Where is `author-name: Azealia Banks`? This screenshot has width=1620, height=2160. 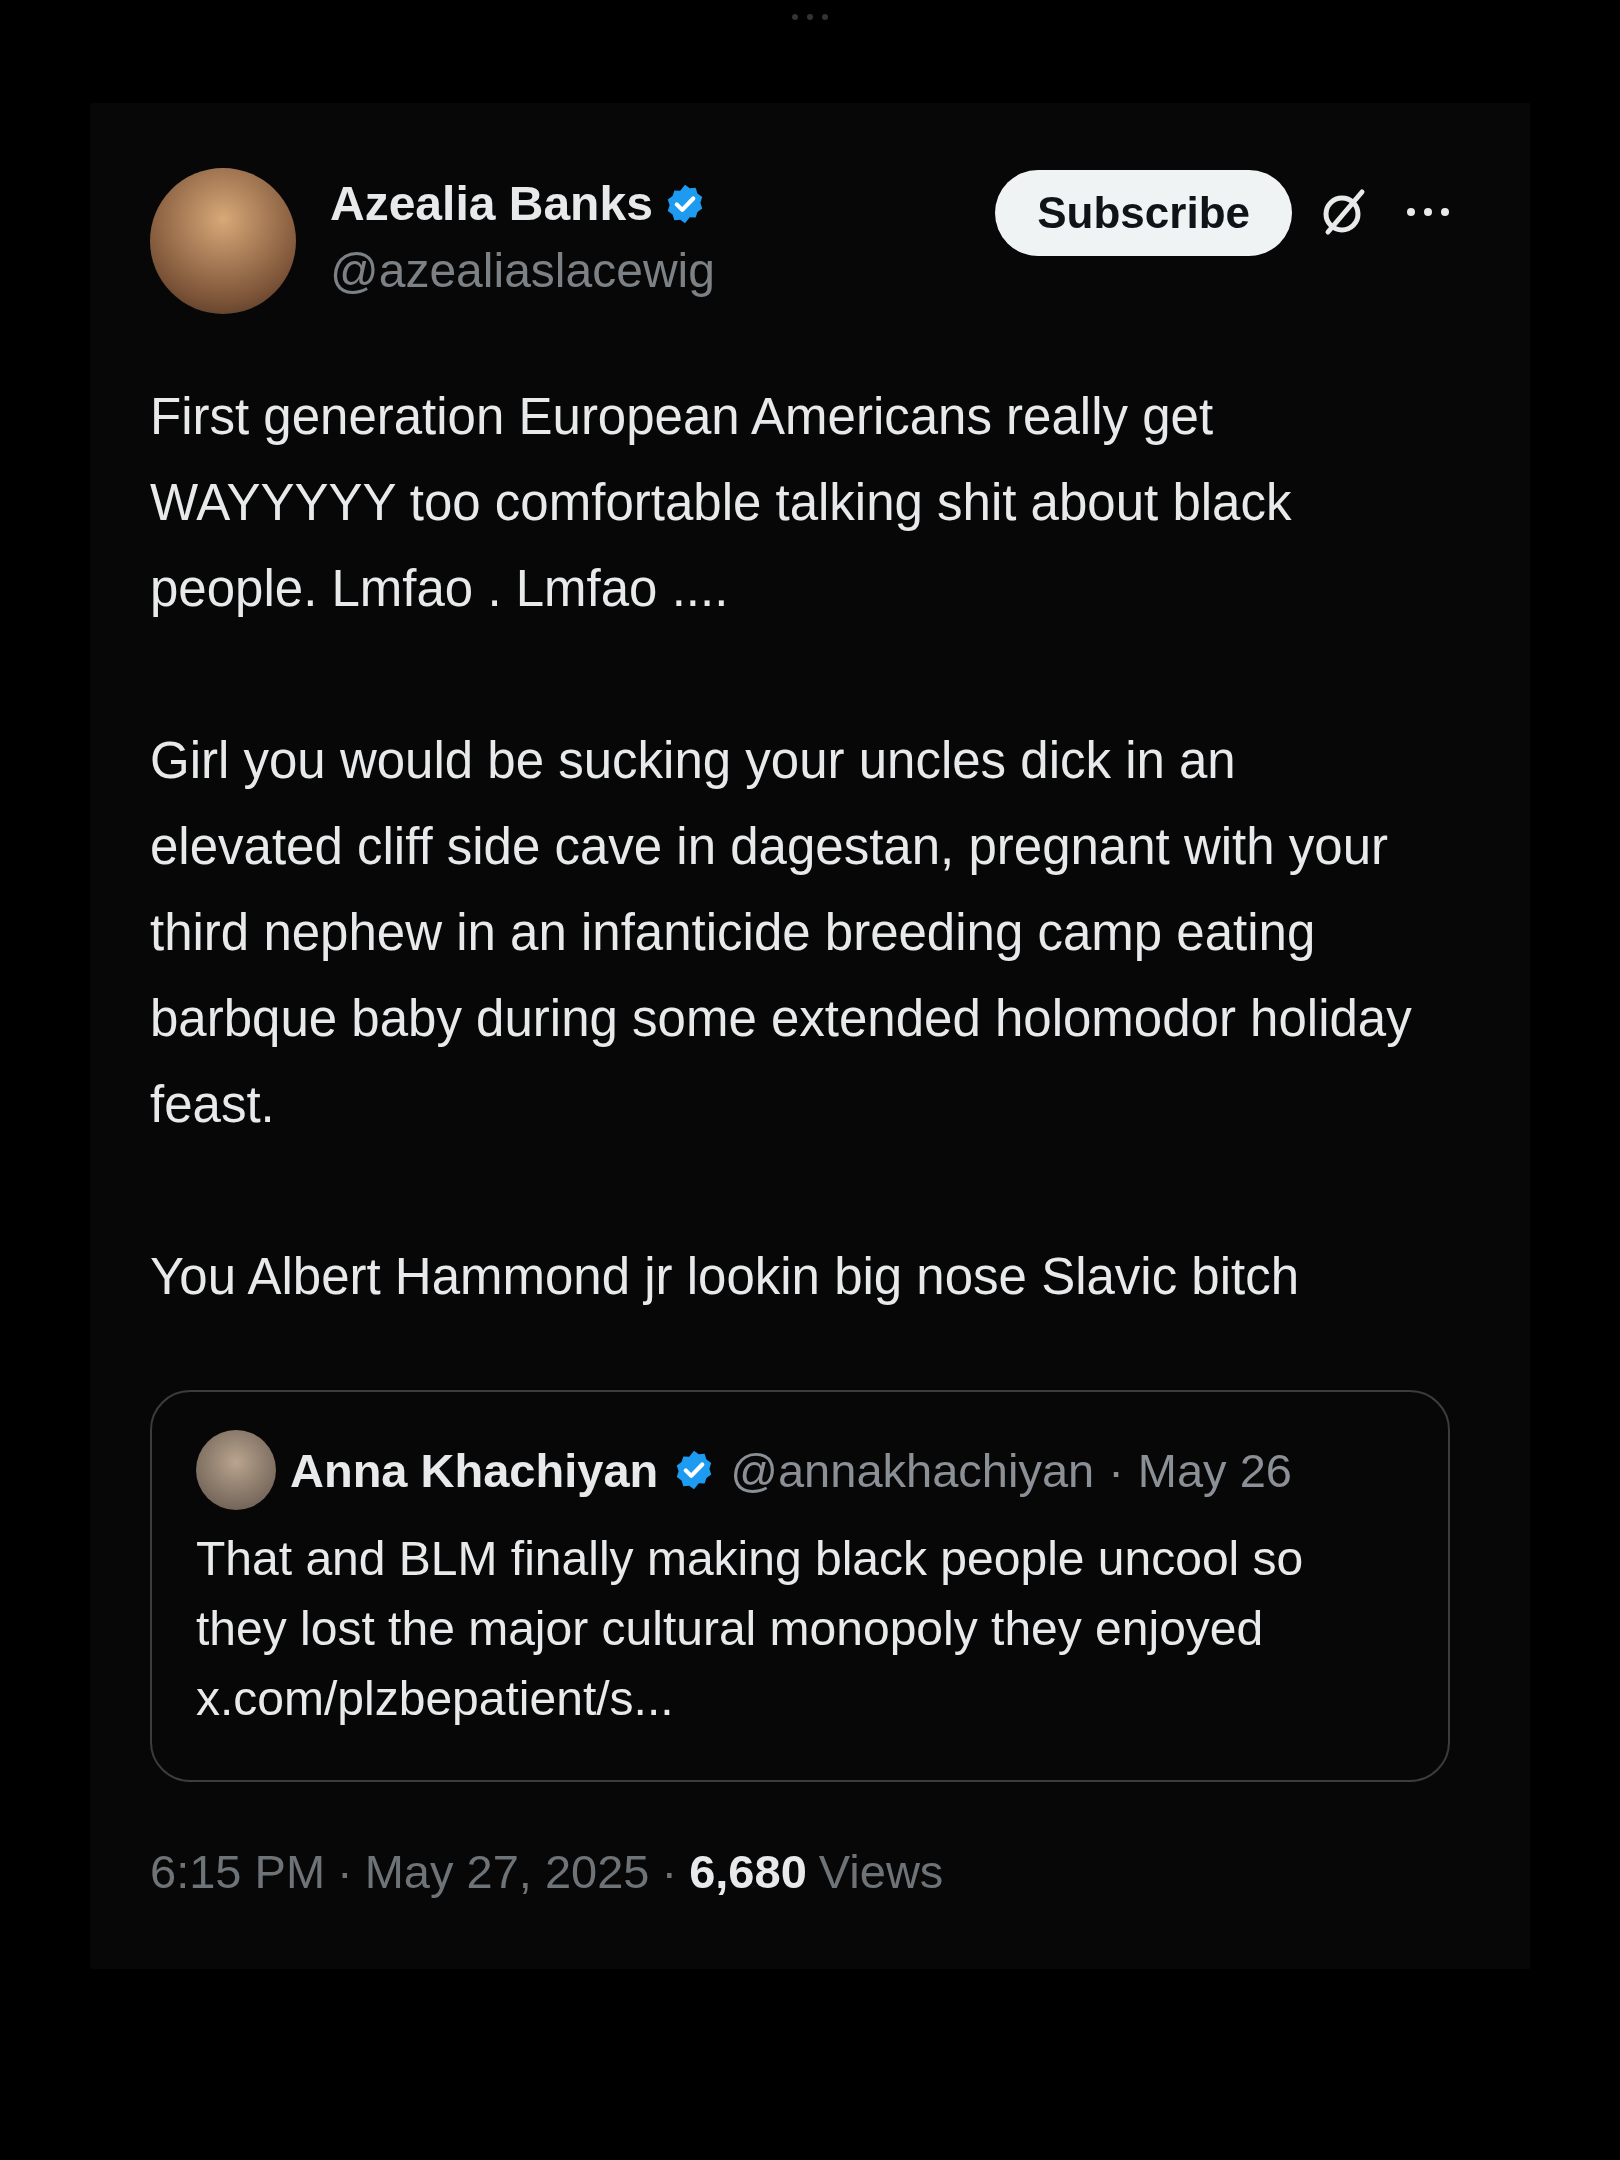
author-name: Azealia Banks is located at coordinates (491, 203).